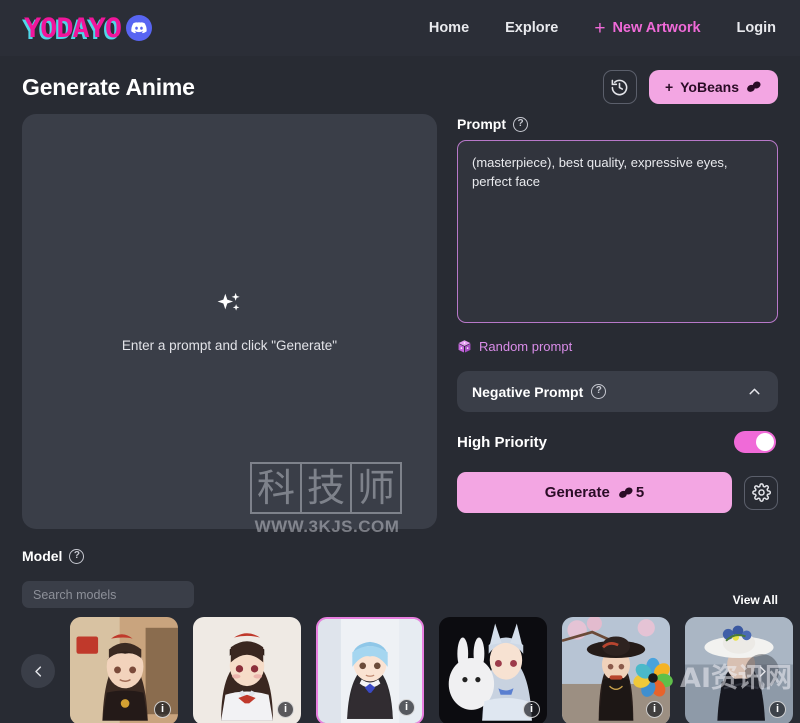 The height and width of the screenshot is (723, 800). I want to click on view-all-link: View All, so click(755, 600).